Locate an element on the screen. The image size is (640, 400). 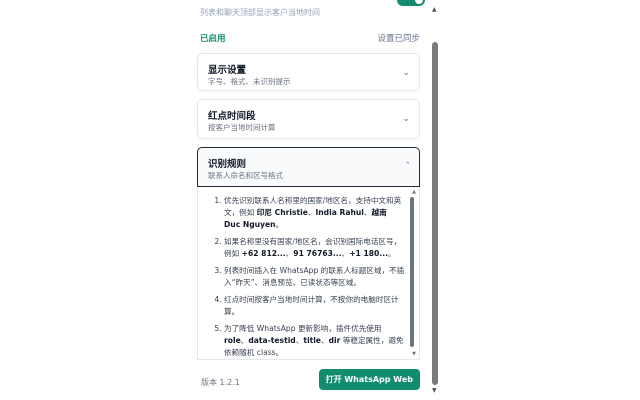
status-row: 已启用 设置已同步 is located at coordinates (310, 38).